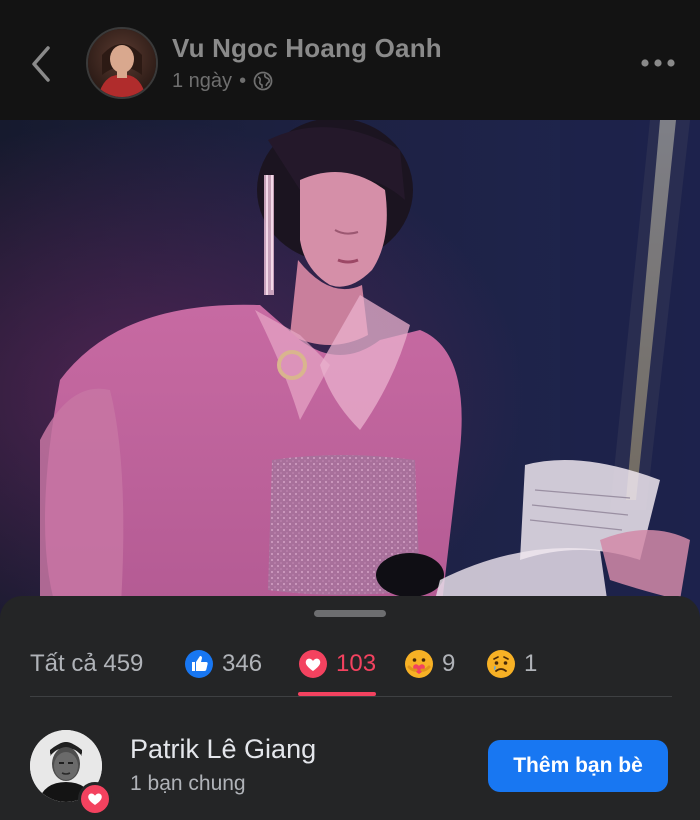  I want to click on tab-care-count: 9, so click(449, 663).